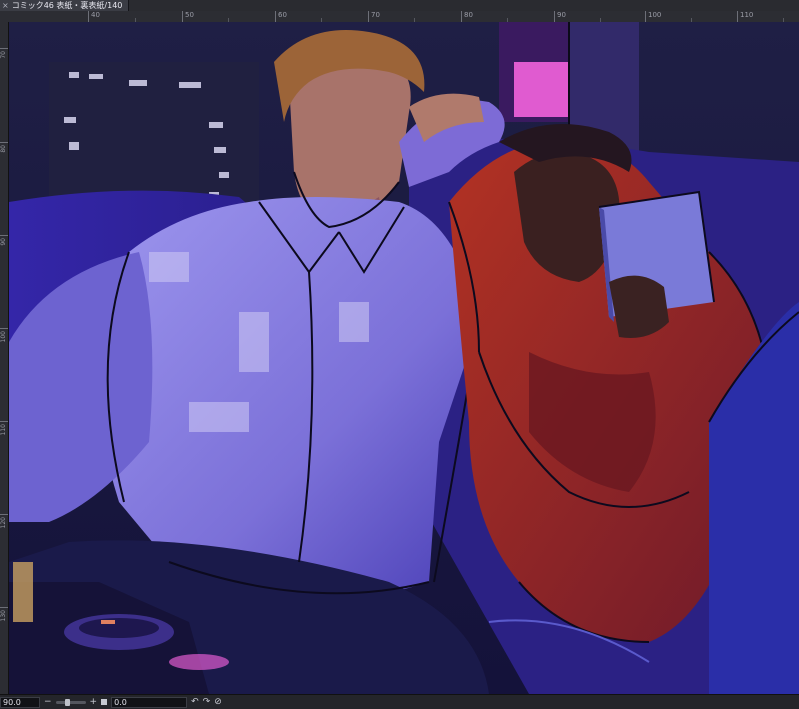 This screenshot has width=799, height=709. Describe the element at coordinates (67, 702) in the screenshot. I see `zoom-slider-knob` at that location.